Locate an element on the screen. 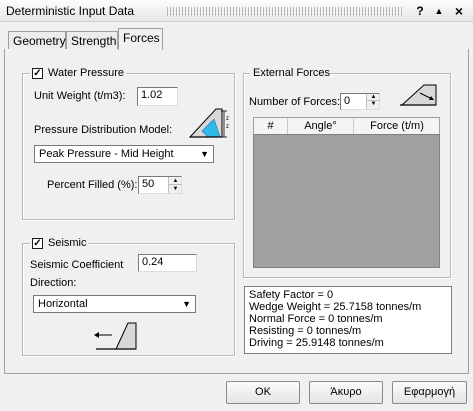 Image resolution: width=473 pixels, height=411 pixels. apply-button: Εφαρμογή is located at coordinates (429, 392).